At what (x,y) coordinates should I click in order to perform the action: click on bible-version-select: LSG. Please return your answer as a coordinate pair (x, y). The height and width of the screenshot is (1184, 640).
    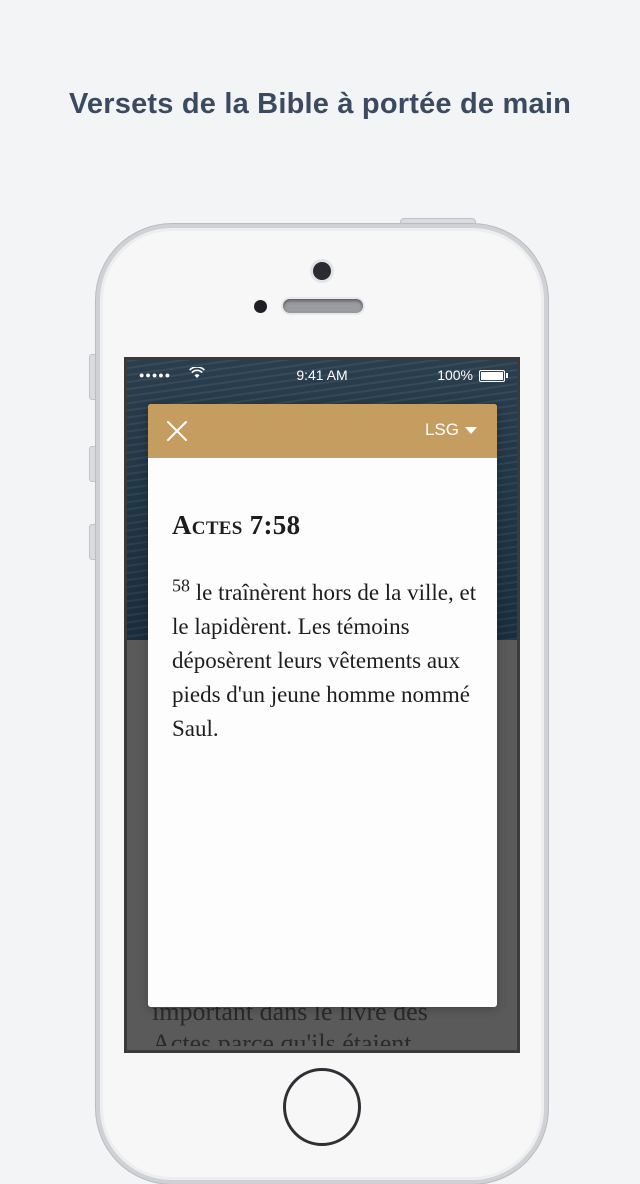
    Looking at the image, I should click on (451, 430).